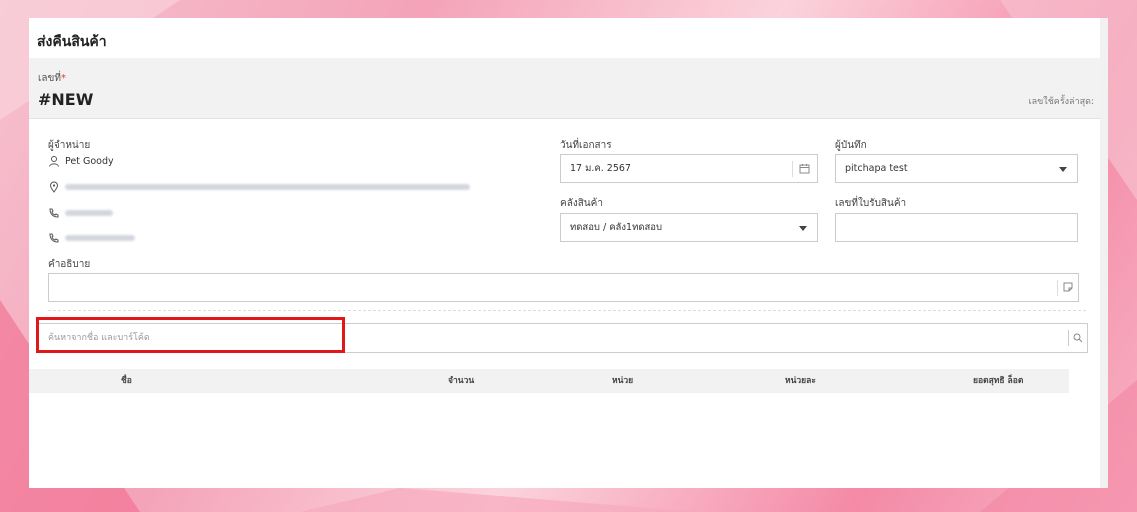  Describe the element at coordinates (1061, 102) in the screenshot. I see `last-used-number-label: เลขใช้ครั้งล่าสุด:` at that location.